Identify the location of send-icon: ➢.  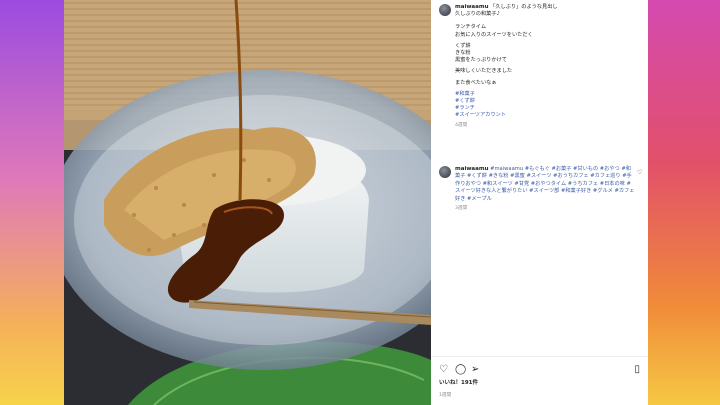
(475, 370).